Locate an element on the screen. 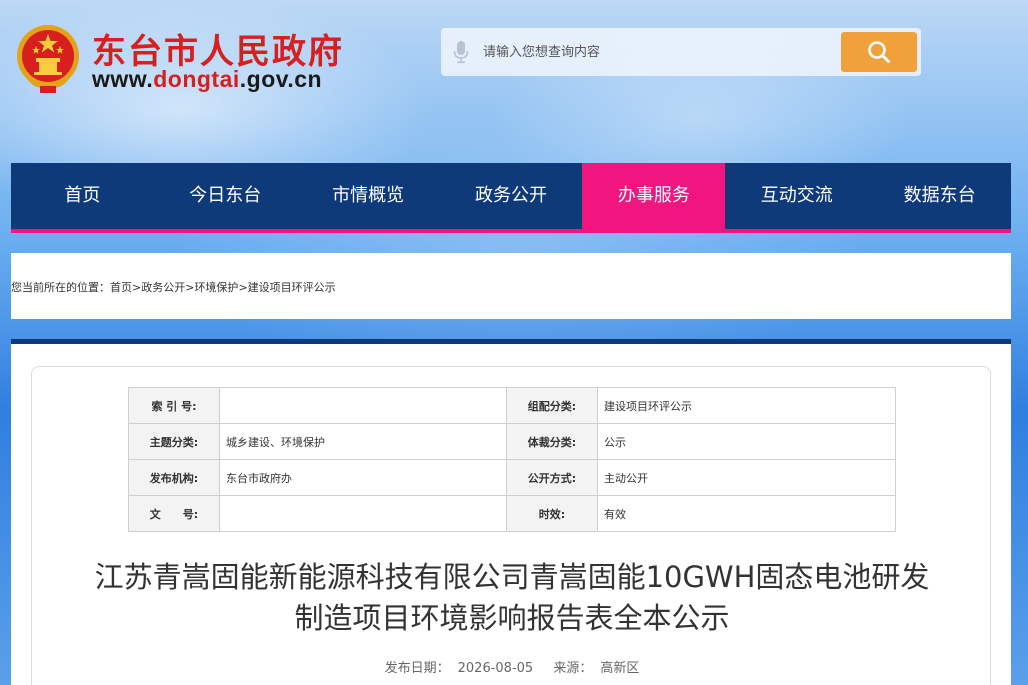 This screenshot has height=685, width=1028. index-no-value is located at coordinates (363, 405).